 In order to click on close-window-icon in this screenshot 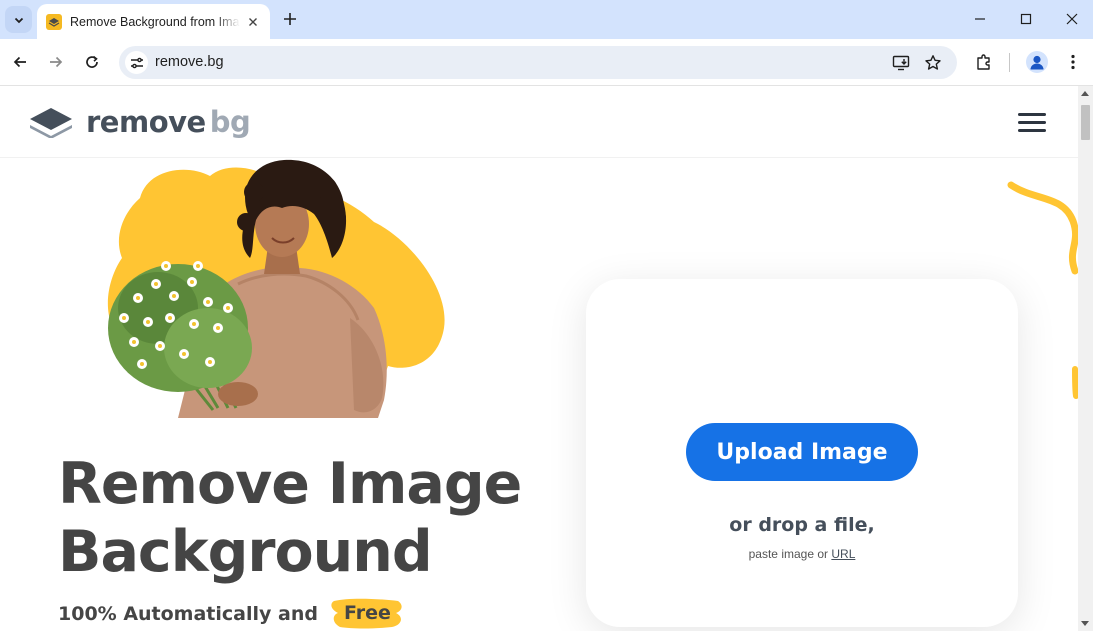, I will do `click(1072, 19)`.